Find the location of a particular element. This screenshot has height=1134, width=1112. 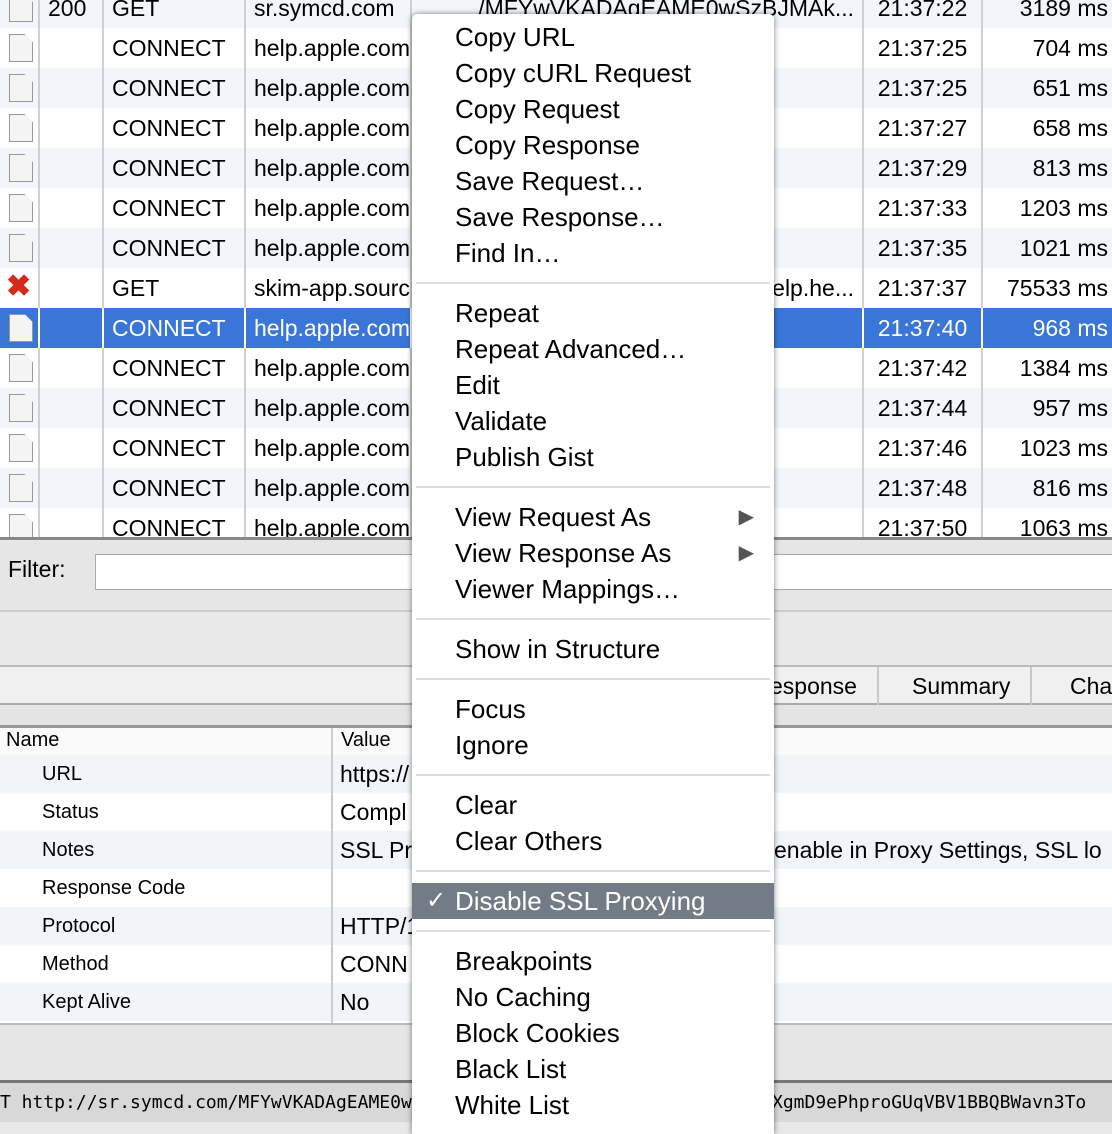

menu-item-white-list: White List is located at coordinates (593, 1105).